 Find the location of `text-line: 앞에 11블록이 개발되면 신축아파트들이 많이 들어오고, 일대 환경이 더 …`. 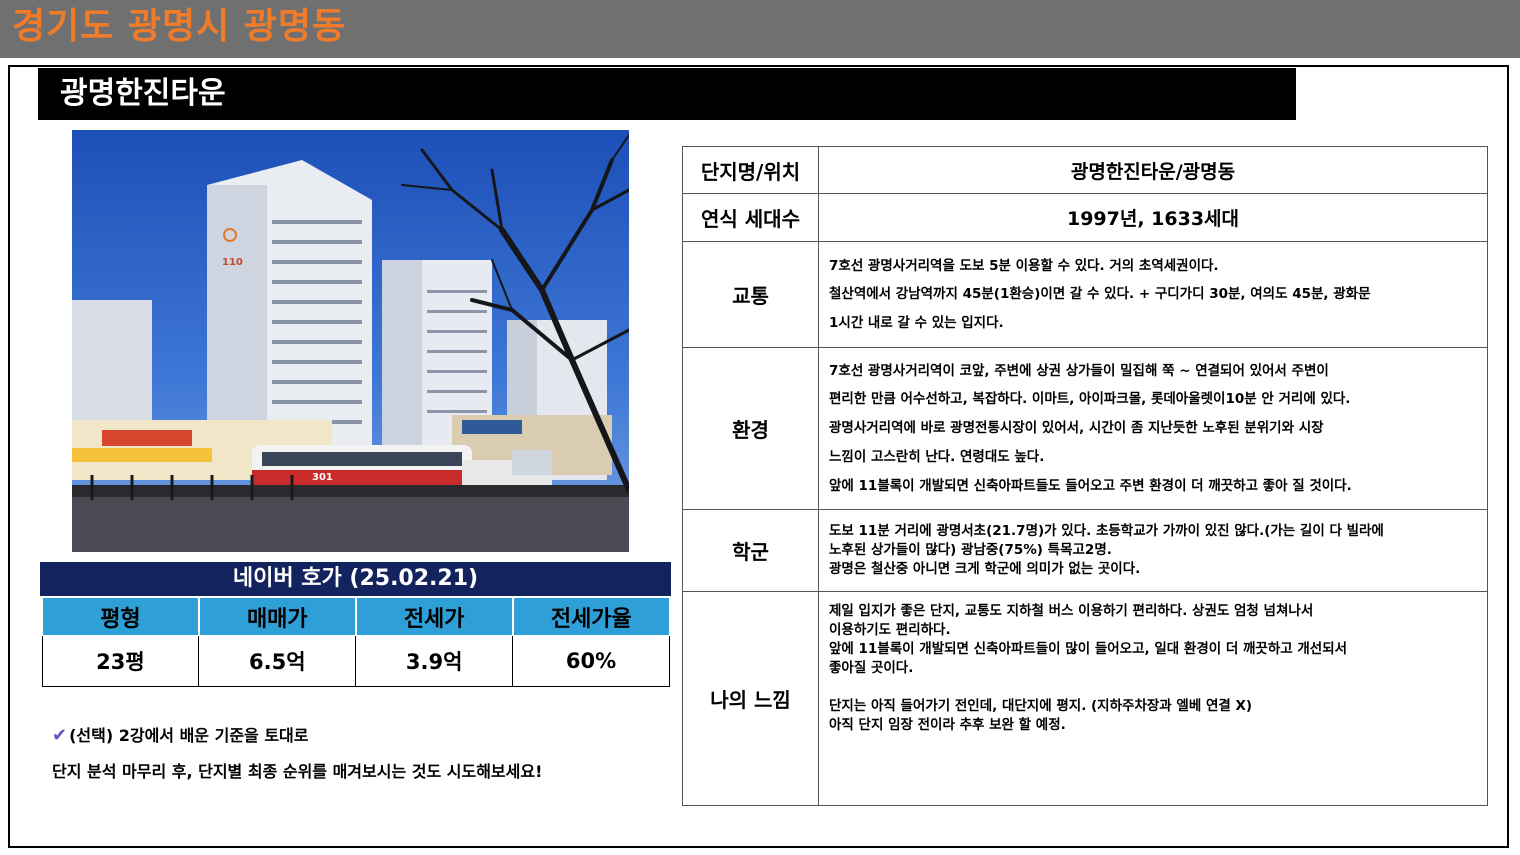

text-line: 앞에 11블록이 개발되면 신축아파트들이 많이 들어오고, 일대 환경이 더 … is located at coordinates (1088, 649).